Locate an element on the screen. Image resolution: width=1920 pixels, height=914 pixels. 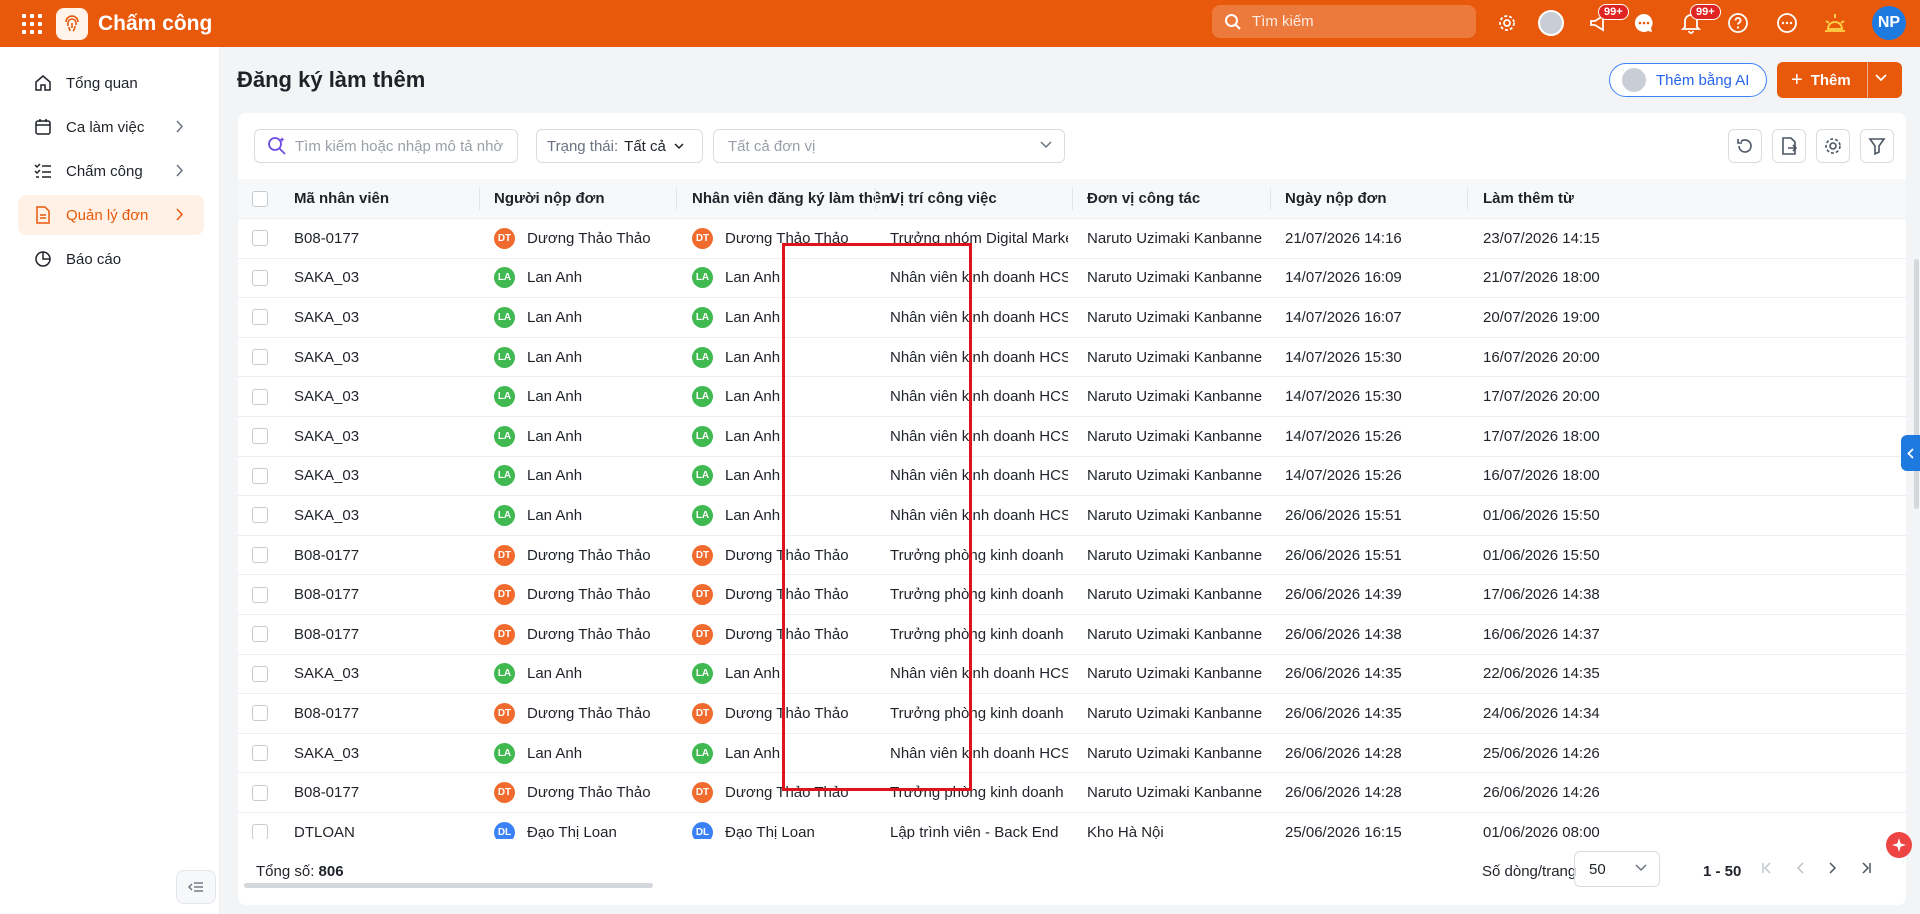
prev-page-button is located at coordinates (1800, 868).